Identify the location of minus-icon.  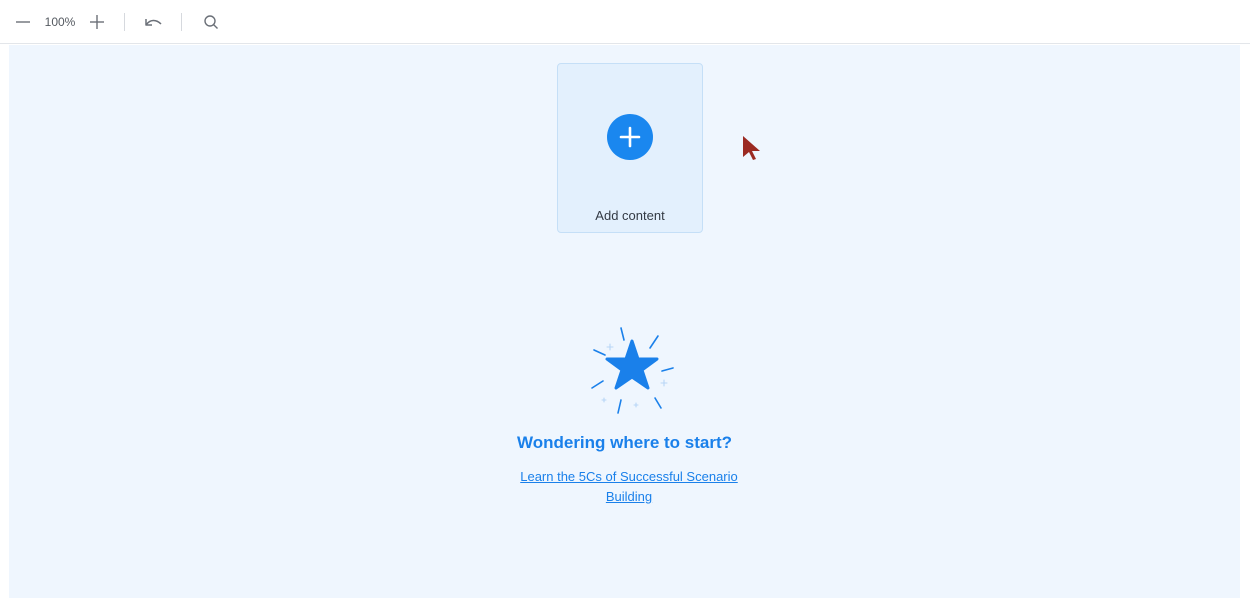
(23, 22).